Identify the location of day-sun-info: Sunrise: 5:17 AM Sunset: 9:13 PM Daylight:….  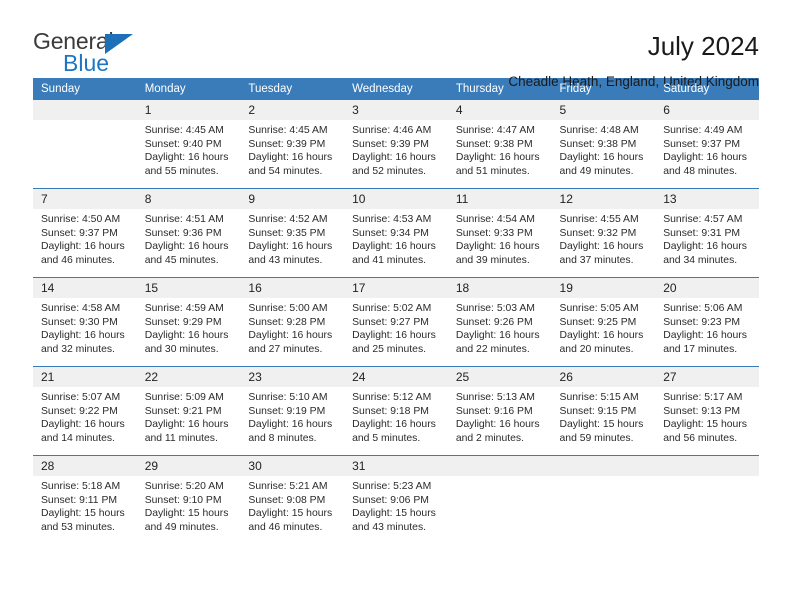
(707, 416).